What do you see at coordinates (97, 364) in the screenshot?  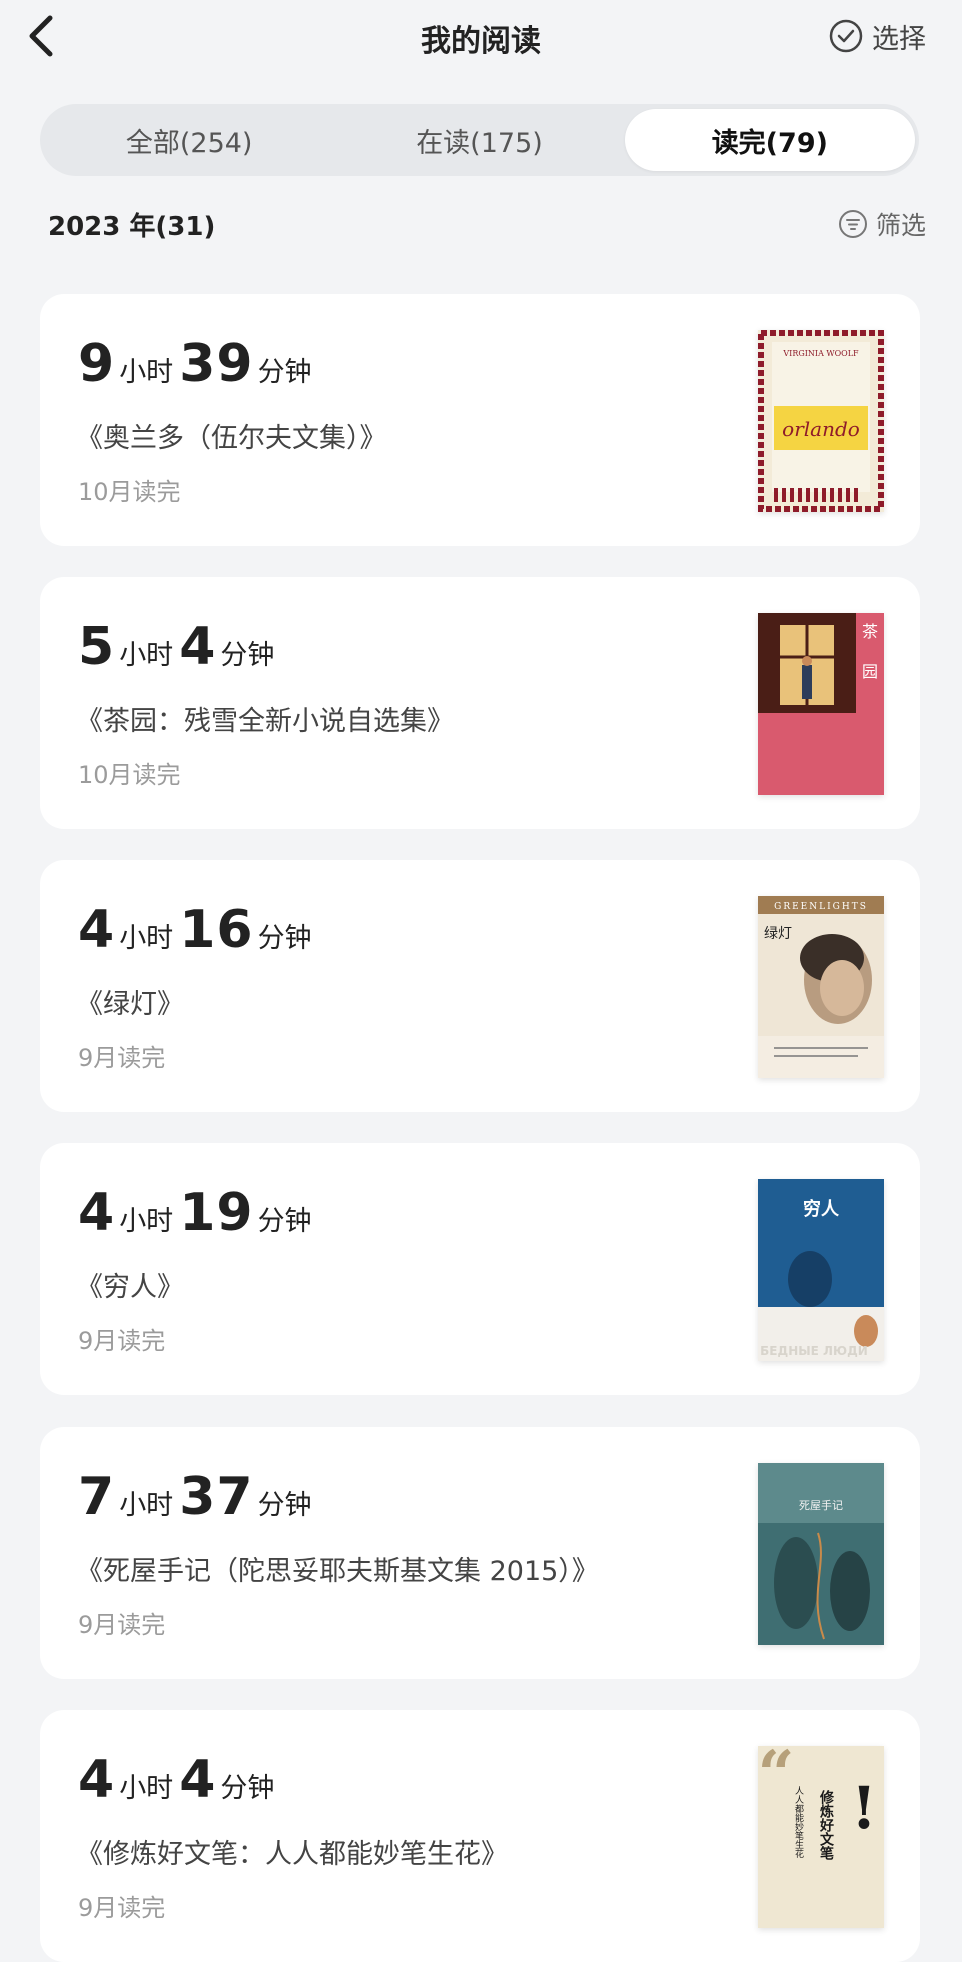 I see `hours-value: 9` at bounding box center [97, 364].